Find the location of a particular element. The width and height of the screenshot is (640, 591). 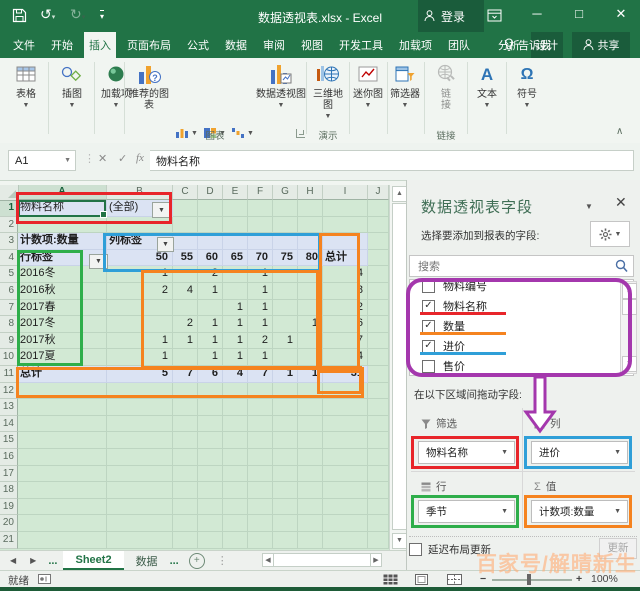

cell-I3 is located at coordinates (345, 241).